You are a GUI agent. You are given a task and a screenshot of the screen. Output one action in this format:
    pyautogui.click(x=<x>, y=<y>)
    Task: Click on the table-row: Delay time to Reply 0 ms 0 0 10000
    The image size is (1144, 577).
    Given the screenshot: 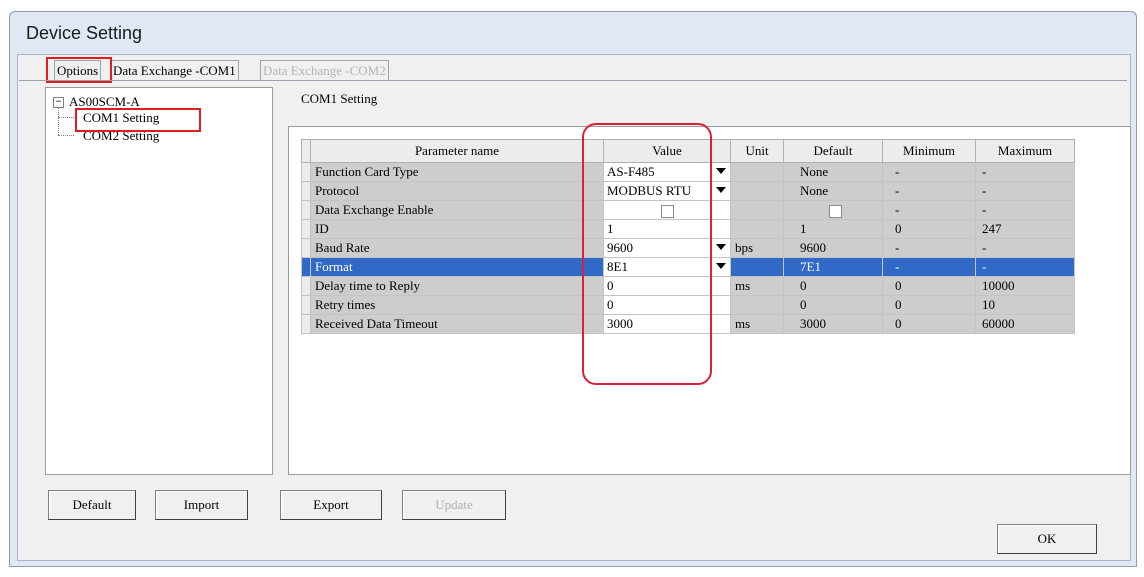 What is the action you would take?
    pyautogui.click(x=688, y=286)
    